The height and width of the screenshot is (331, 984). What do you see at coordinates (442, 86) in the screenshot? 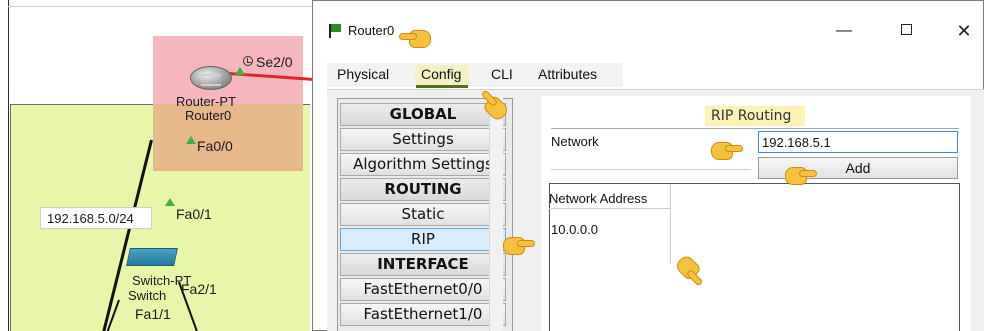
I see `tab-config-underline` at bounding box center [442, 86].